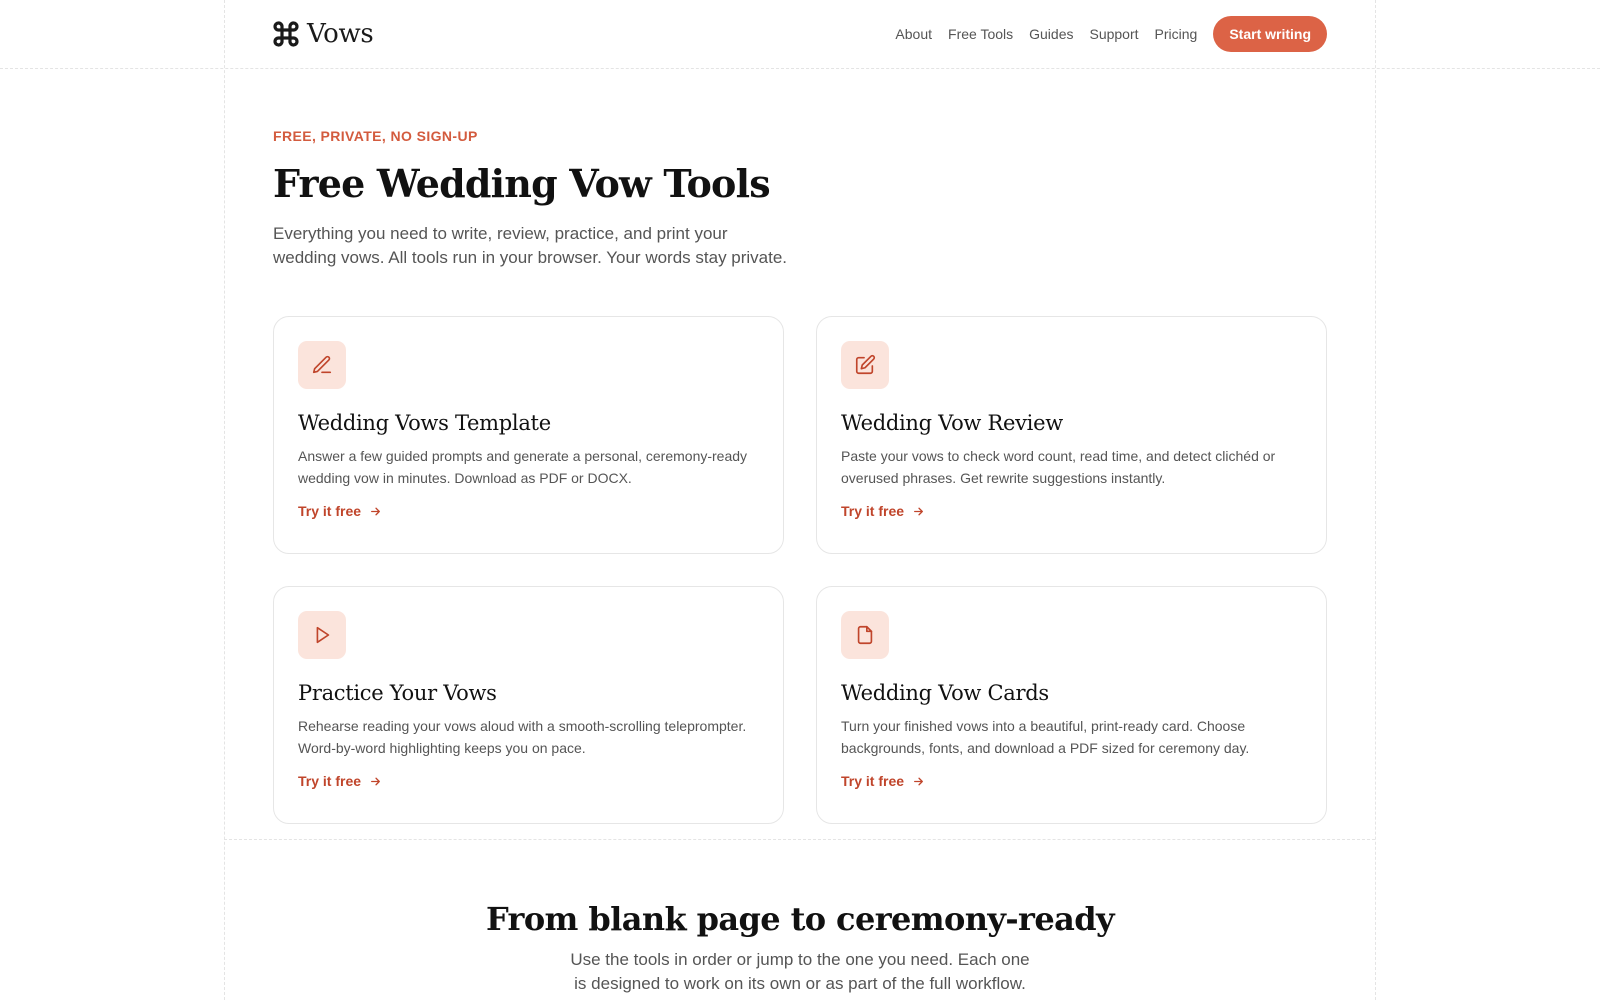 The width and height of the screenshot is (1600, 1000). Describe the element at coordinates (799, 839) in the screenshot. I see `section-divider` at that location.